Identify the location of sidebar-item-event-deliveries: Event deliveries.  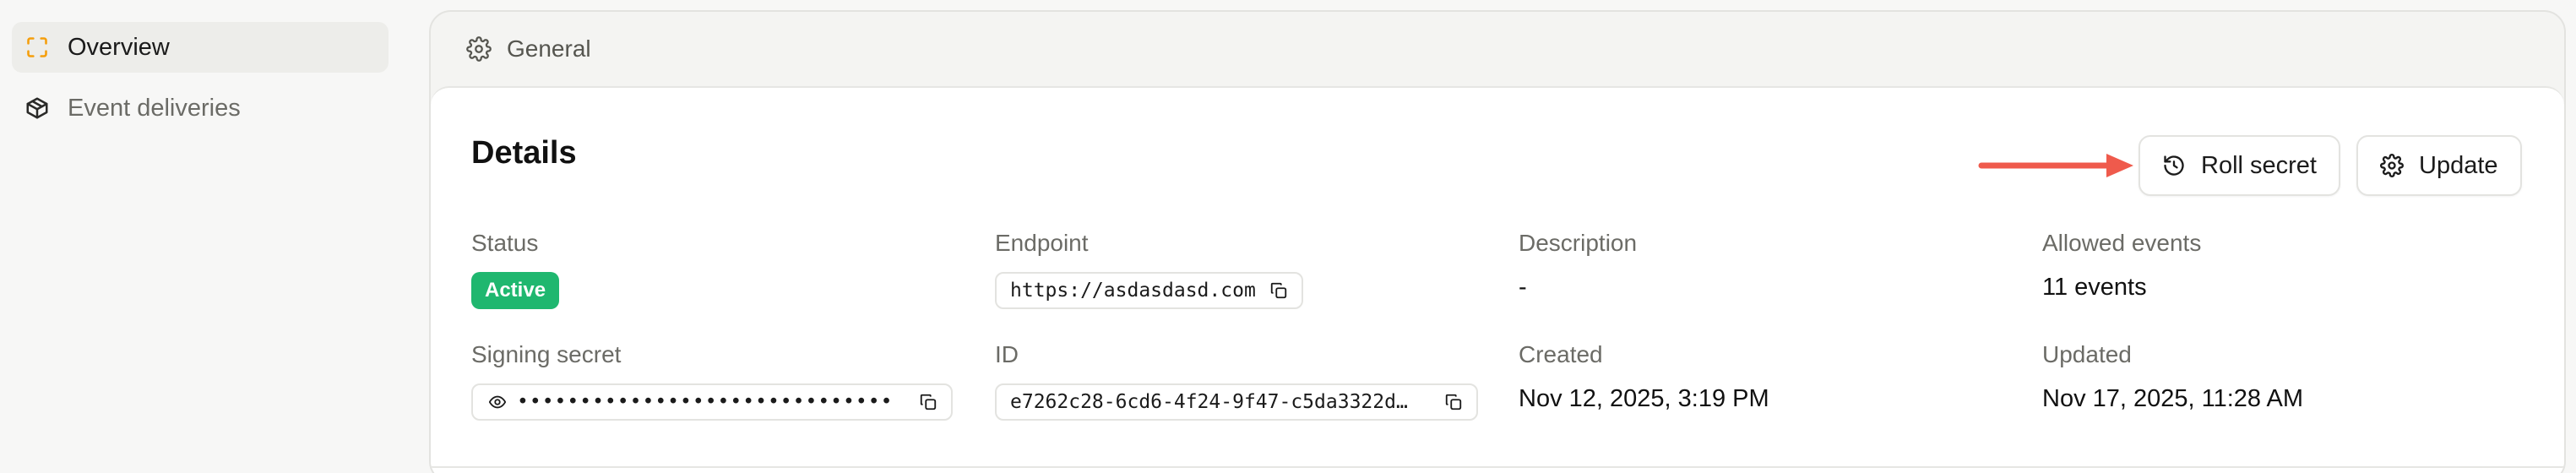
(200, 108).